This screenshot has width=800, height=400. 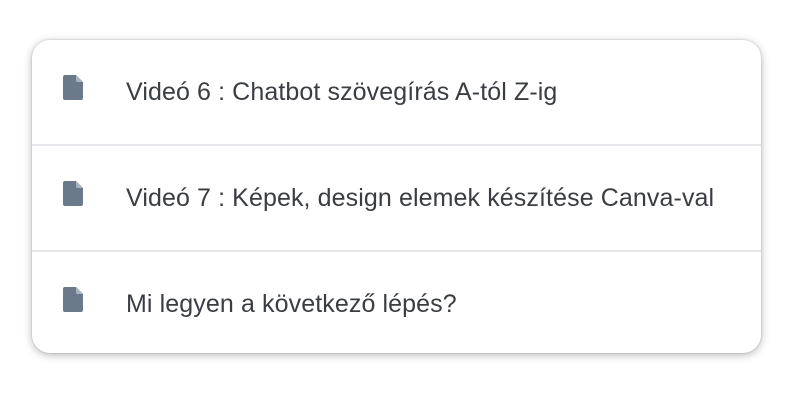 What do you see at coordinates (342, 91) in the screenshot?
I see `lesson-title: Videó 6 : Chatbot szövegírás A-tól Z-ig` at bounding box center [342, 91].